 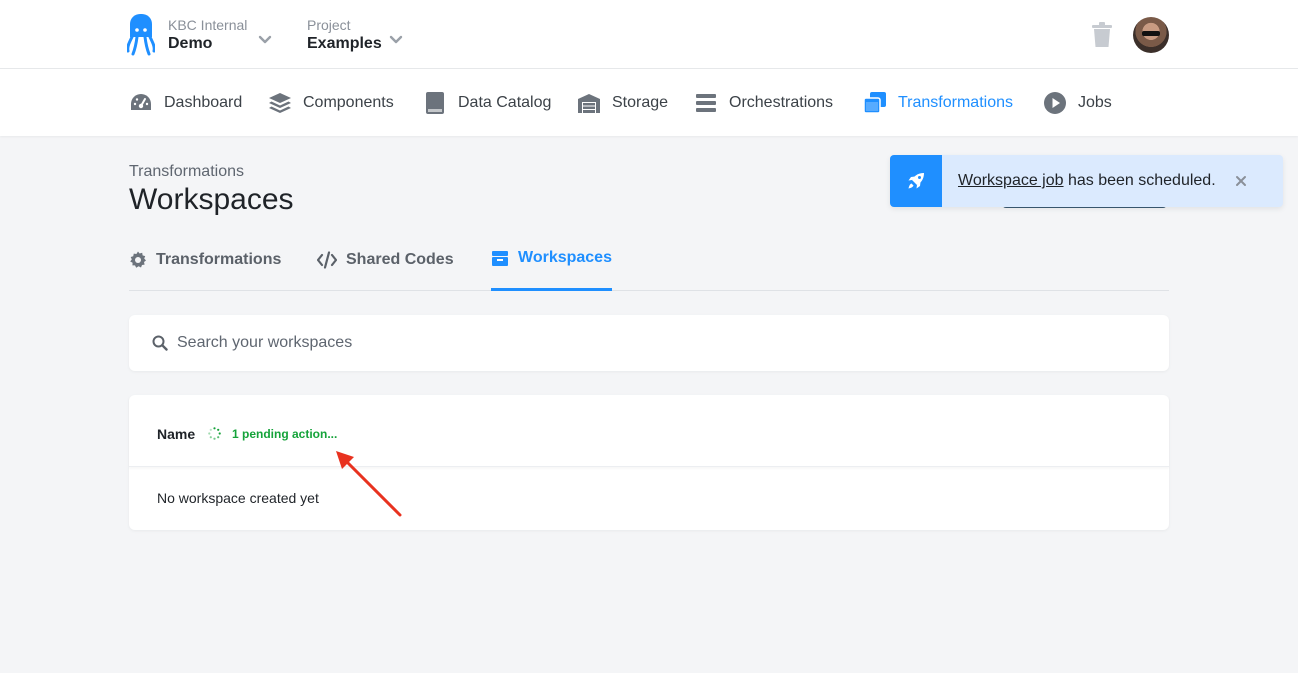 I want to click on layers-icon, so click(x=280, y=103).